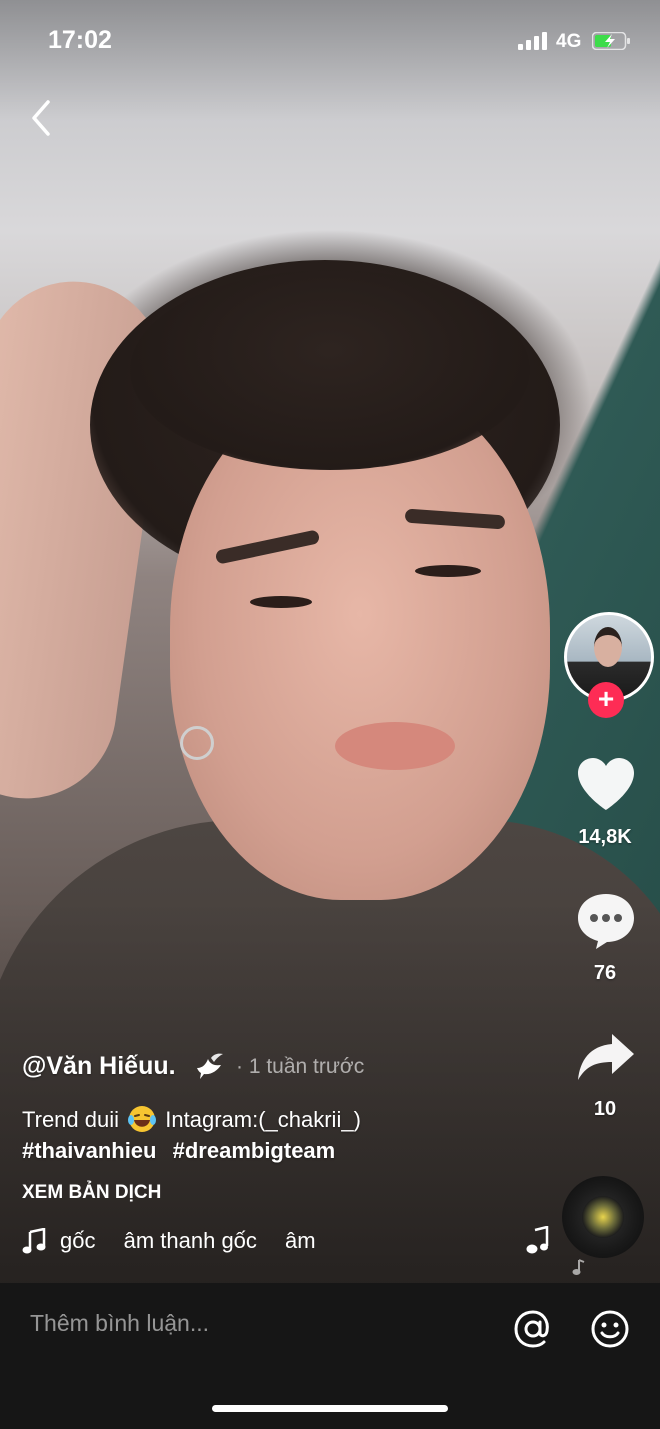  What do you see at coordinates (89, 1150) in the screenshot?
I see `hashtag-link: #thaivanhieu` at bounding box center [89, 1150].